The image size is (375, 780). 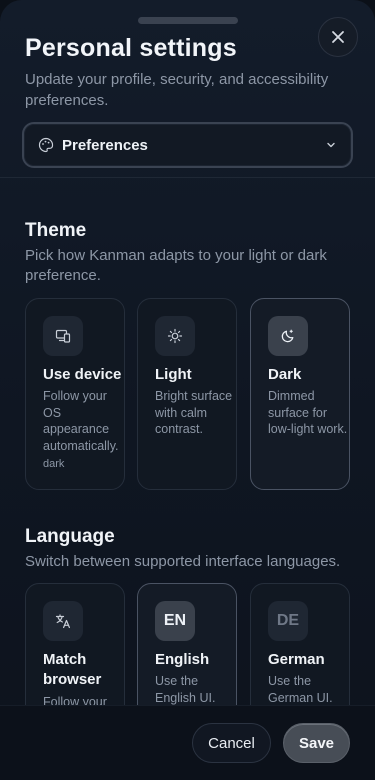 I want to click on option-name: English, so click(x=182, y=659).